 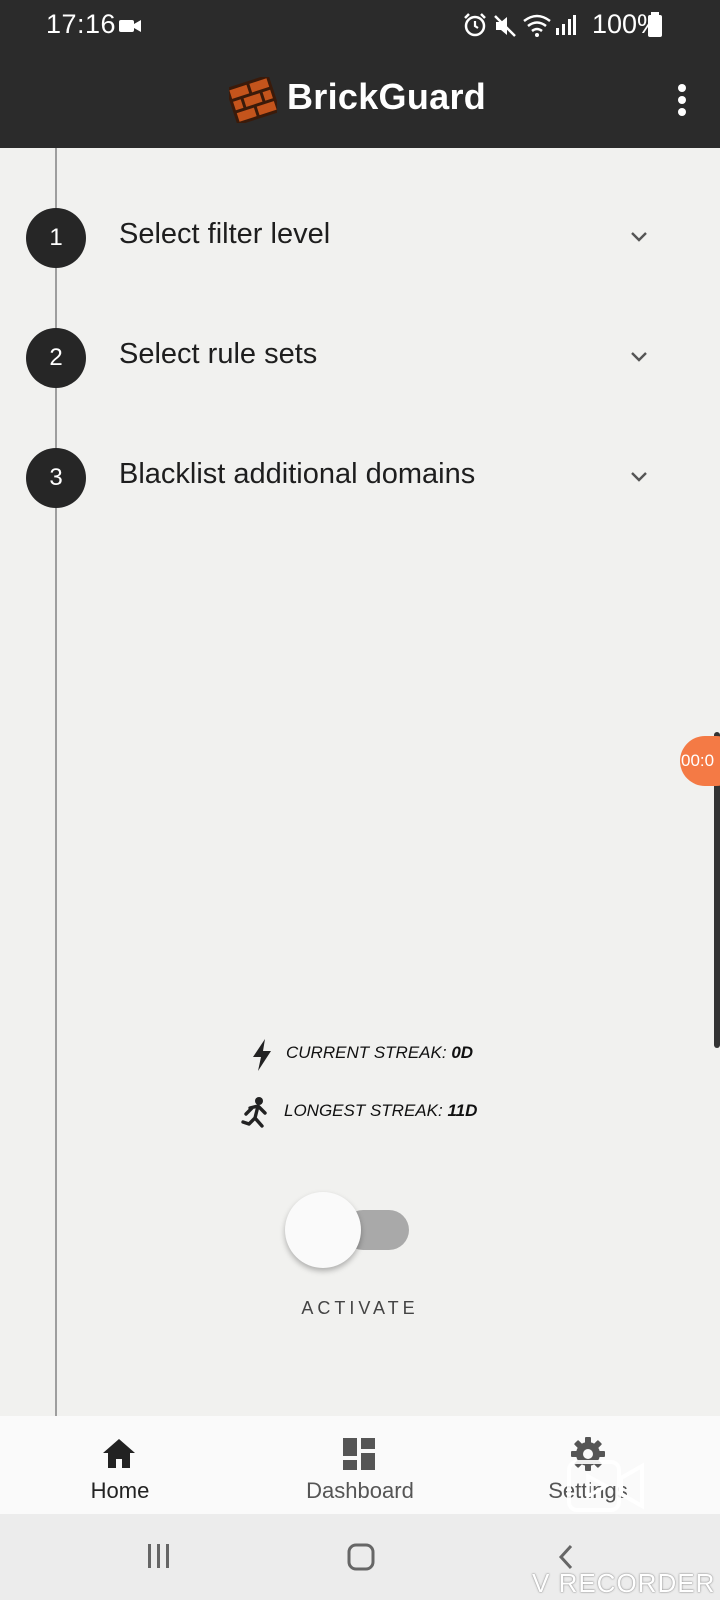 I want to click on longest-streak-value: 11D, so click(x=462, y=1110).